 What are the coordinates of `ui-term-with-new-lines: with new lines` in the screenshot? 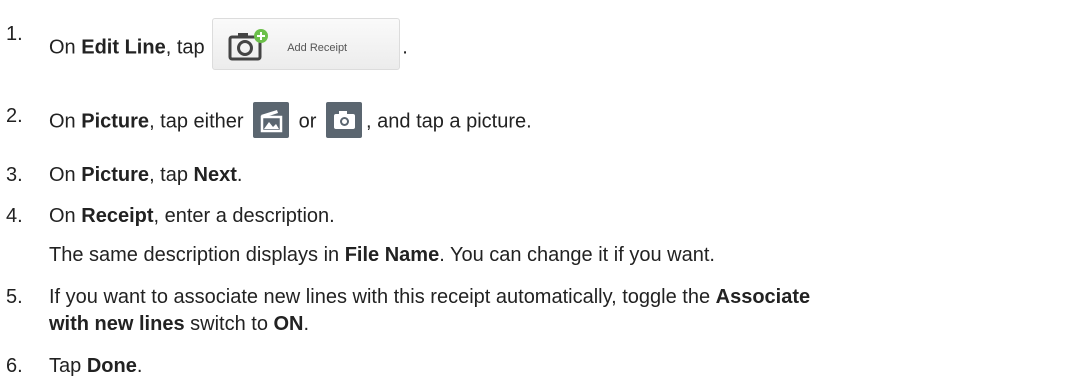 It's located at (117, 324).